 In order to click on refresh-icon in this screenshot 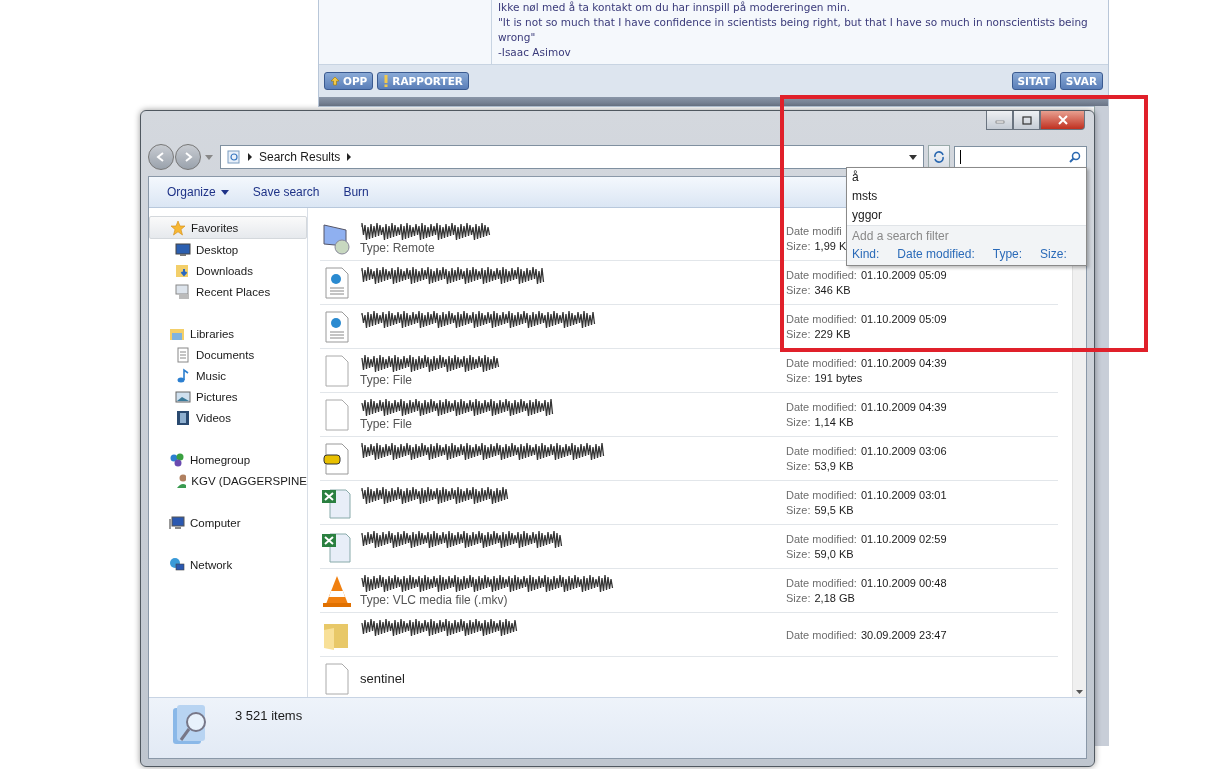, I will do `click(939, 157)`.